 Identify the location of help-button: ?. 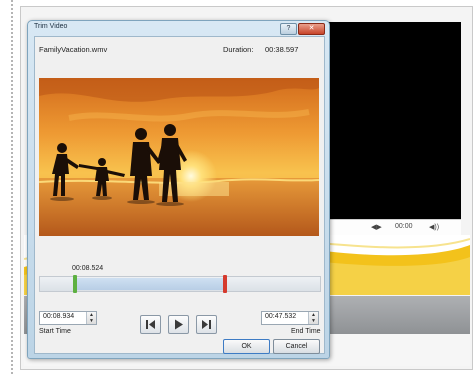
(288, 29).